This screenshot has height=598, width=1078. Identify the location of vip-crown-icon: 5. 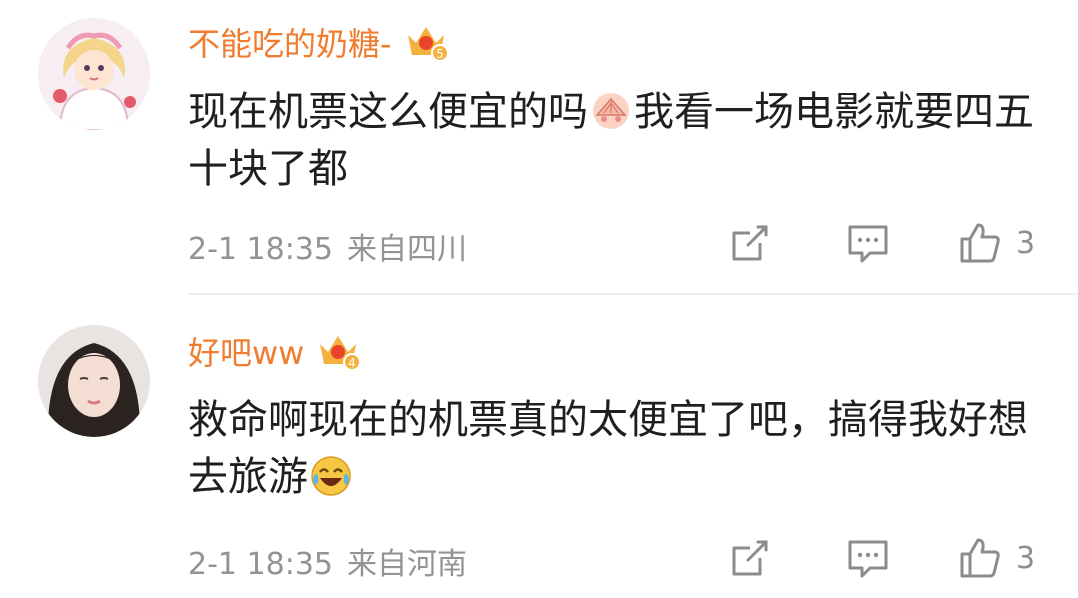
(427, 44).